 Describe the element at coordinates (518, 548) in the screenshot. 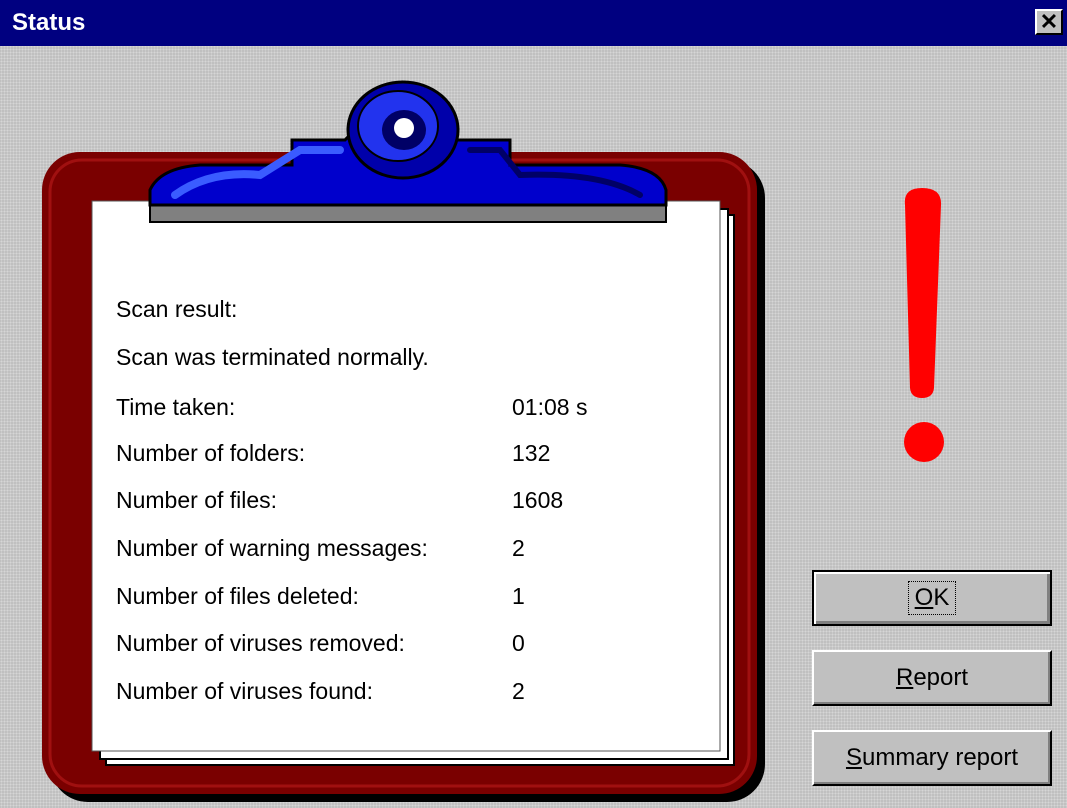

I see `warning-messages-value: 2` at that location.